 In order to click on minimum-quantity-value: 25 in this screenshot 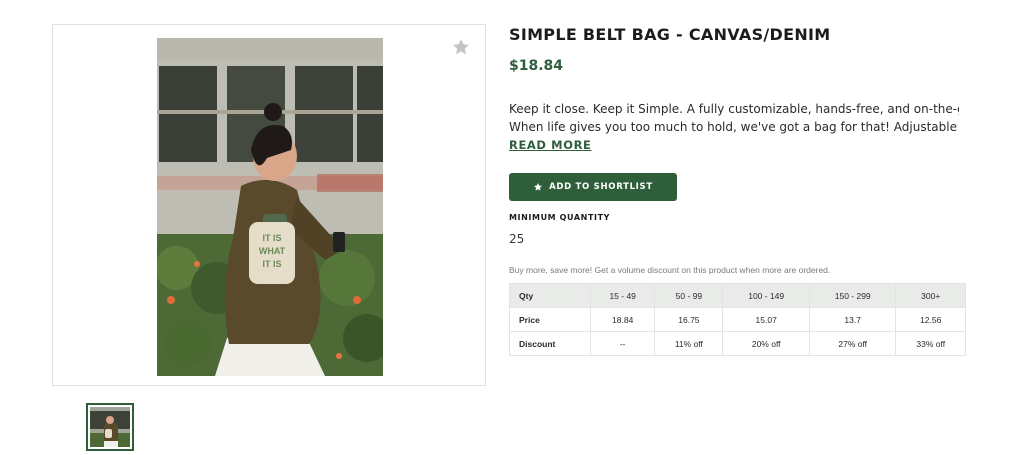, I will do `click(517, 239)`.